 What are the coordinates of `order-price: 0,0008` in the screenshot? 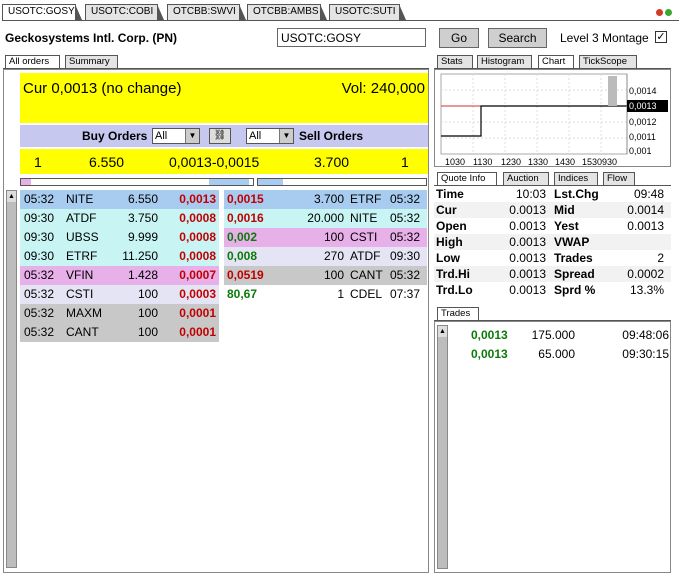 It's located at (197, 237).